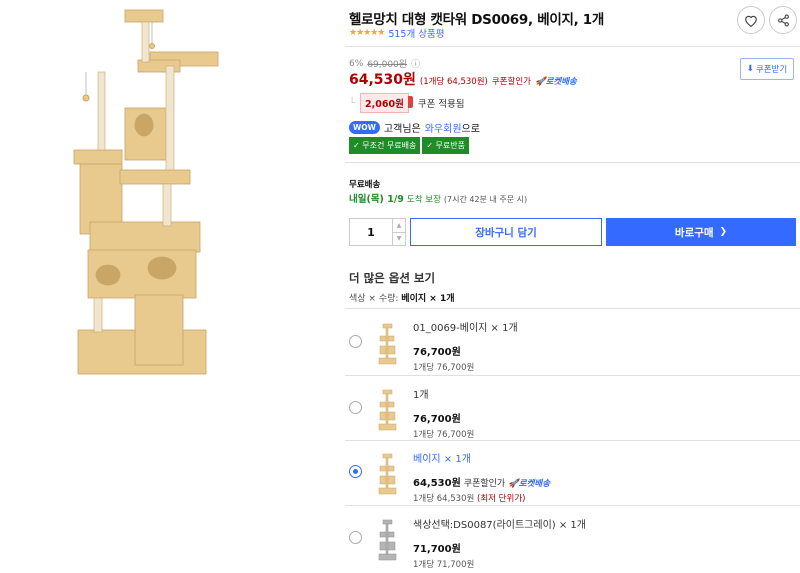 This screenshot has height=573, width=800. What do you see at coordinates (477, 20) in the screenshot?
I see `product-title: 헬로망치 대형 캣타워 DS0069, 베이지, 1개` at bounding box center [477, 20].